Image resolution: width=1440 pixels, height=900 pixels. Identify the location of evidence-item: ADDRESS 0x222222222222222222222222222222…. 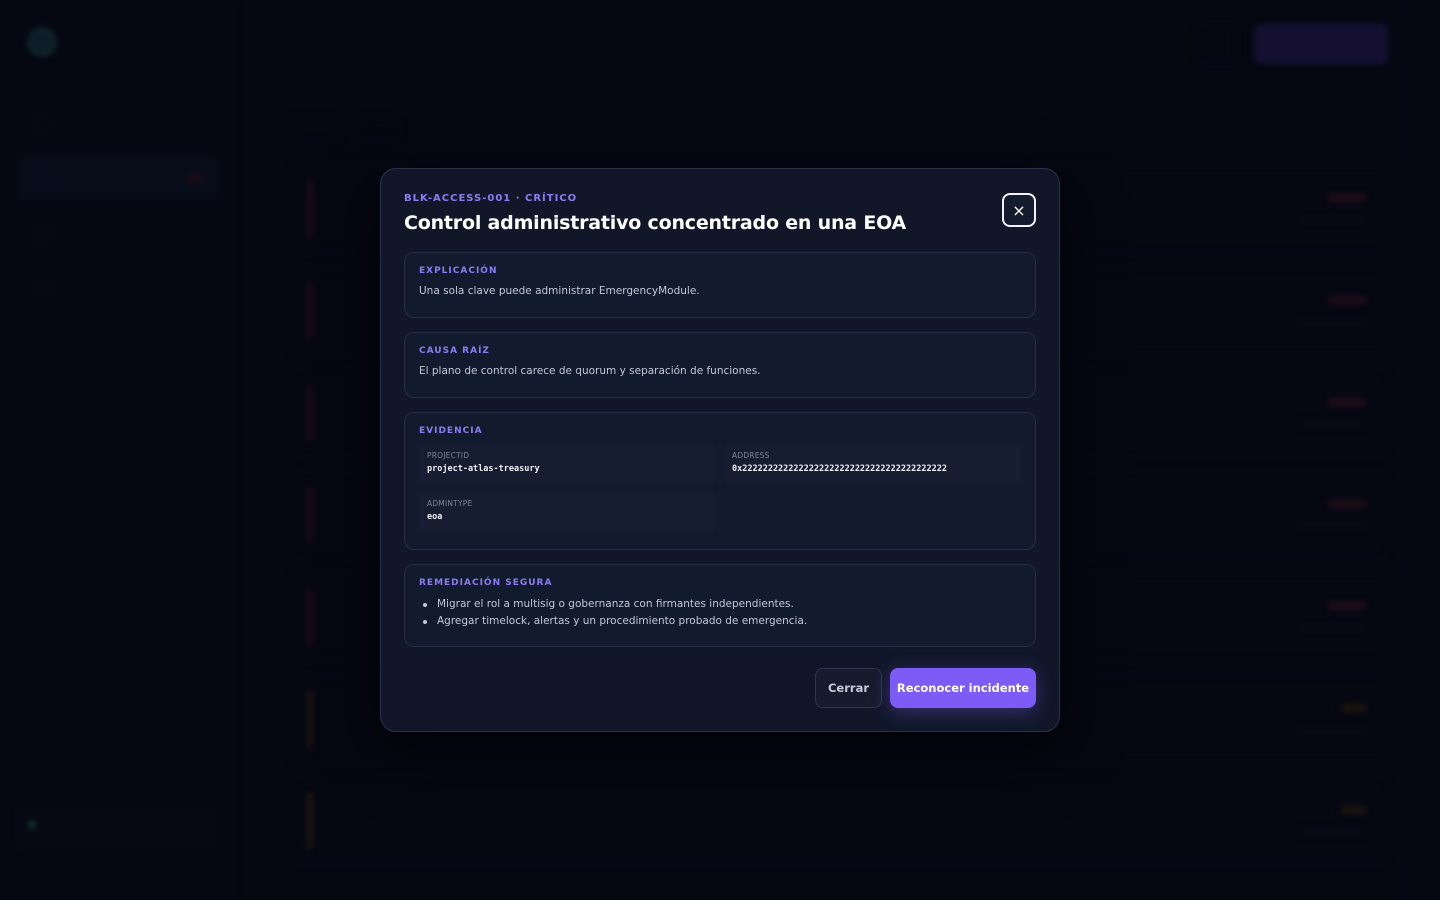
(872, 464).